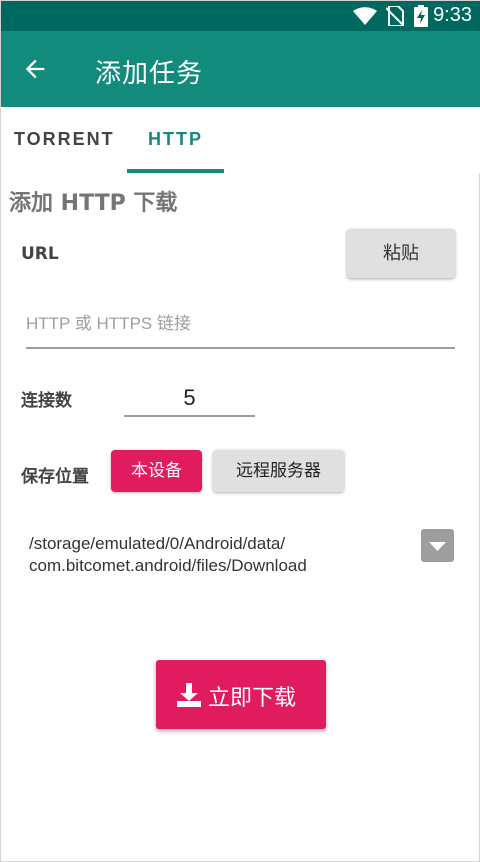 Image resolution: width=480 pixels, height=862 pixels. I want to click on arrow-left-icon, so click(35, 69).